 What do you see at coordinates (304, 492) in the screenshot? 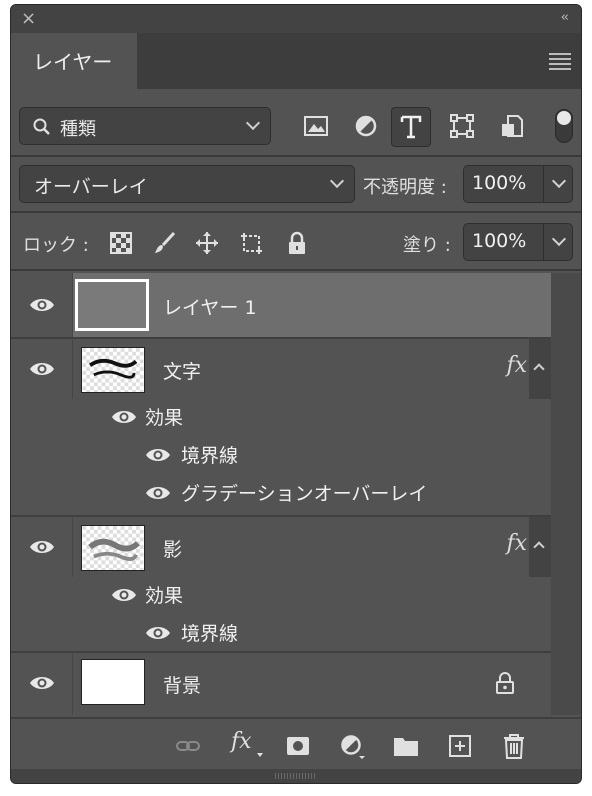
I see `effect-gradient-overlay: グラデーションオーバーレイ` at bounding box center [304, 492].